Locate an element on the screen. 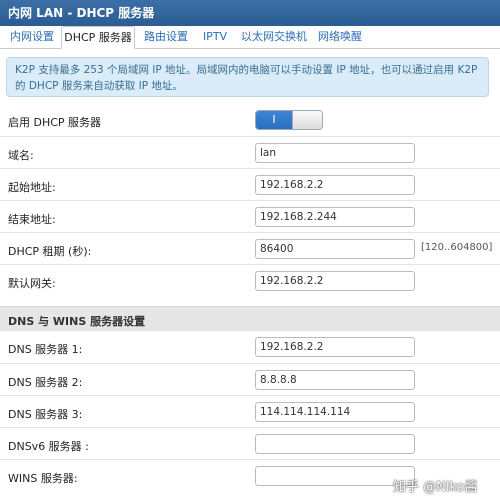 The height and width of the screenshot is (501, 500). lease-range-hint: [120..604800] is located at coordinates (457, 247).